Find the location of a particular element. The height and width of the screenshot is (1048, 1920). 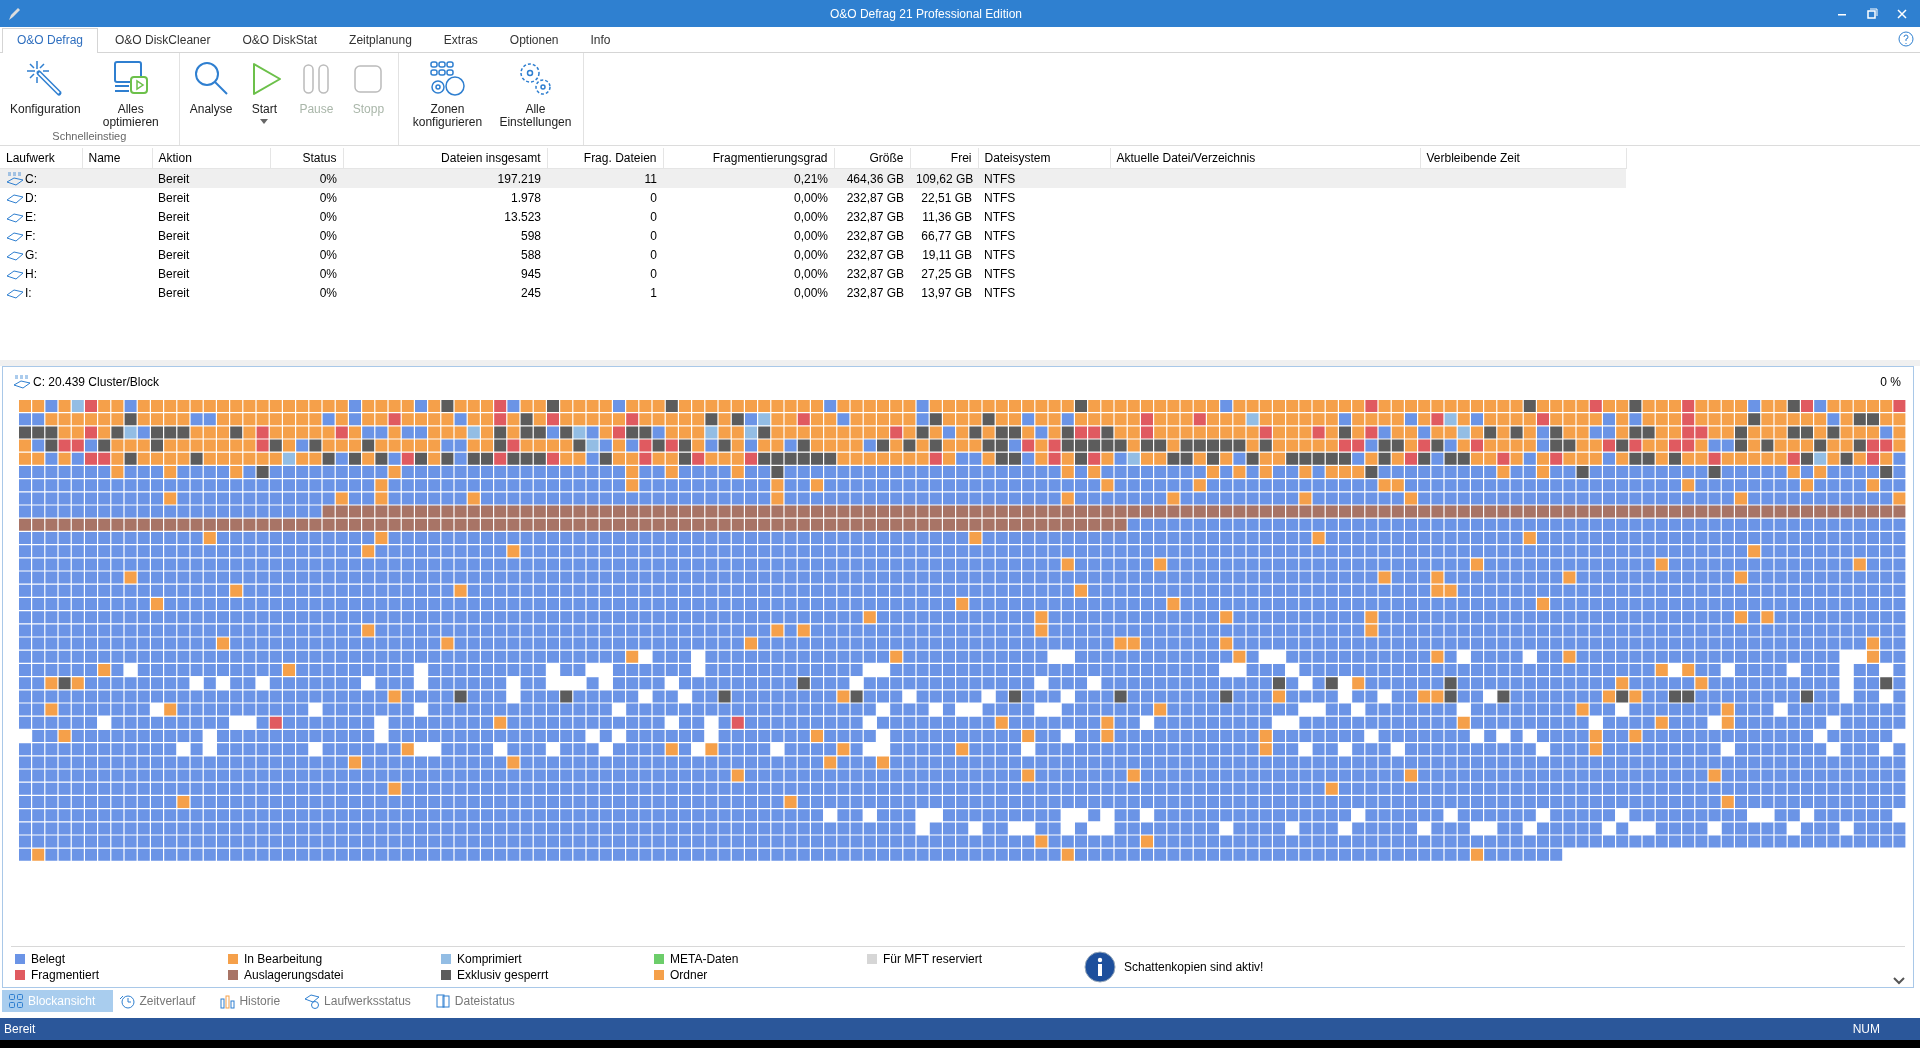

table-cell: 197.219 is located at coordinates (445, 178).